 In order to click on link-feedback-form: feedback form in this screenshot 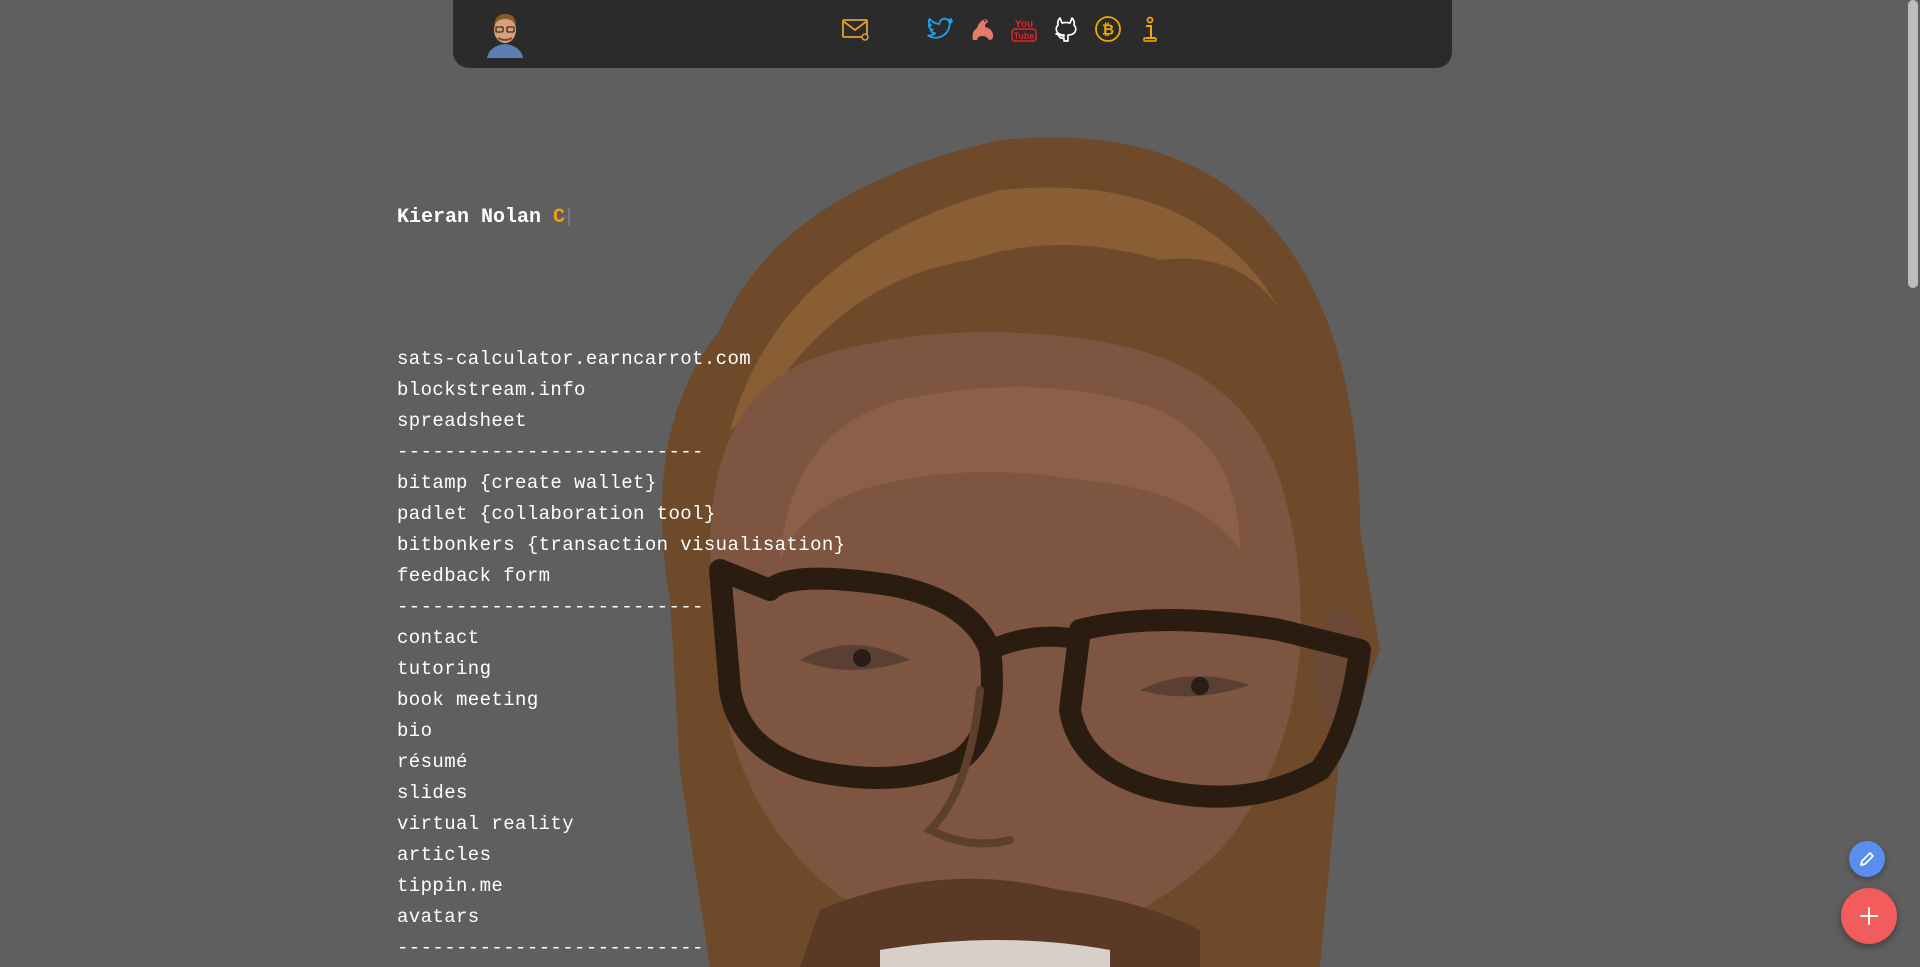, I will do `click(473, 576)`.